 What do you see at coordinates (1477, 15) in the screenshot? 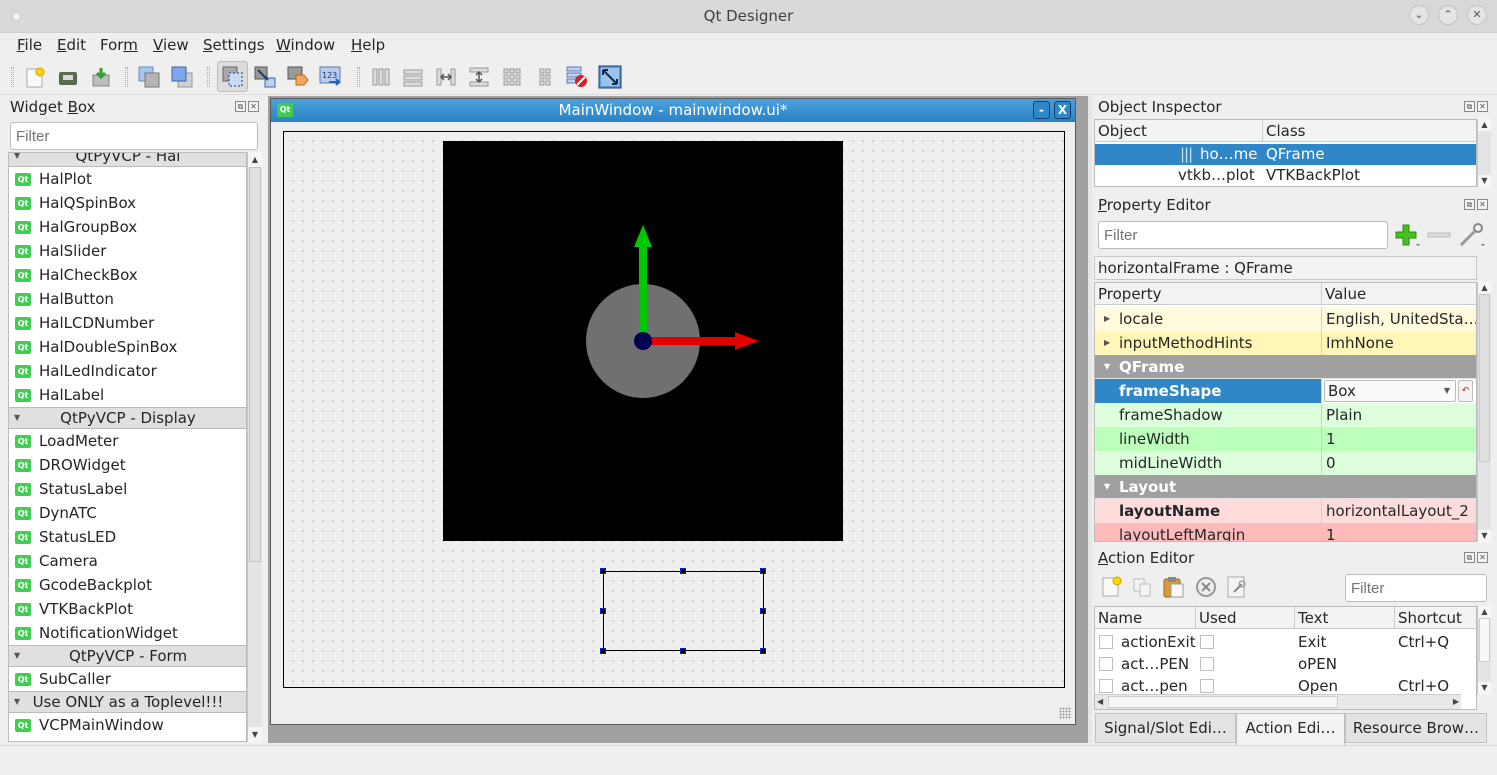
I see `close-button: ✕` at bounding box center [1477, 15].